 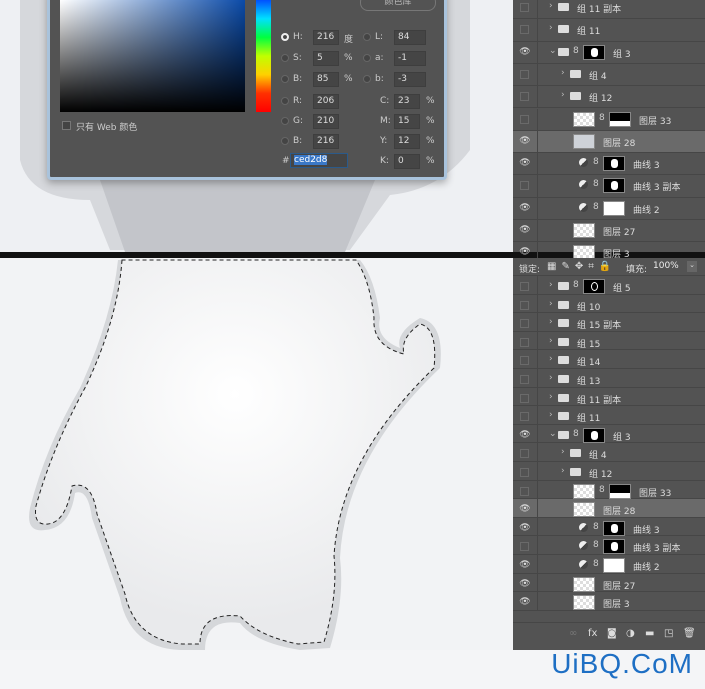 I want to click on field-input: 5, so click(x=326, y=58).